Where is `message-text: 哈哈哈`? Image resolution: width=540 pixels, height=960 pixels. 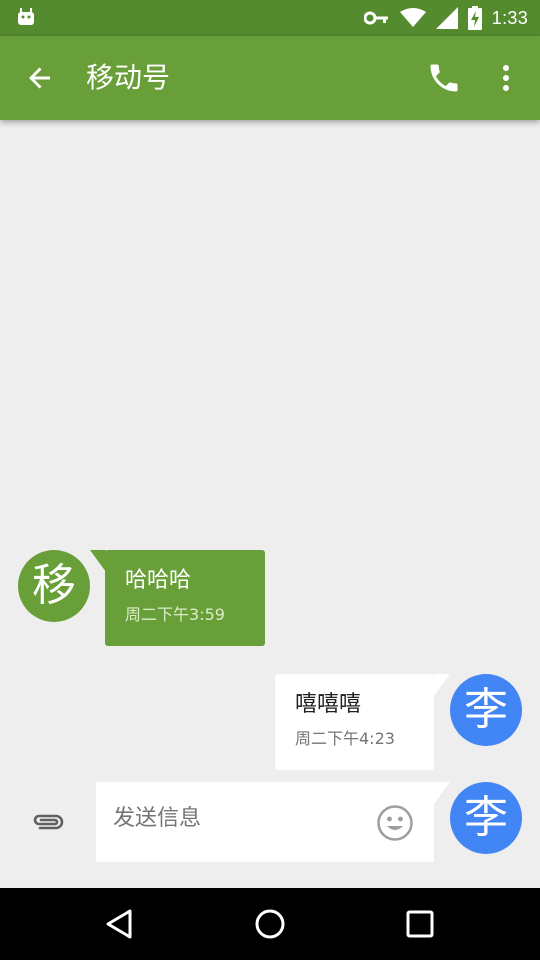
message-text: 哈哈哈 is located at coordinates (158, 580).